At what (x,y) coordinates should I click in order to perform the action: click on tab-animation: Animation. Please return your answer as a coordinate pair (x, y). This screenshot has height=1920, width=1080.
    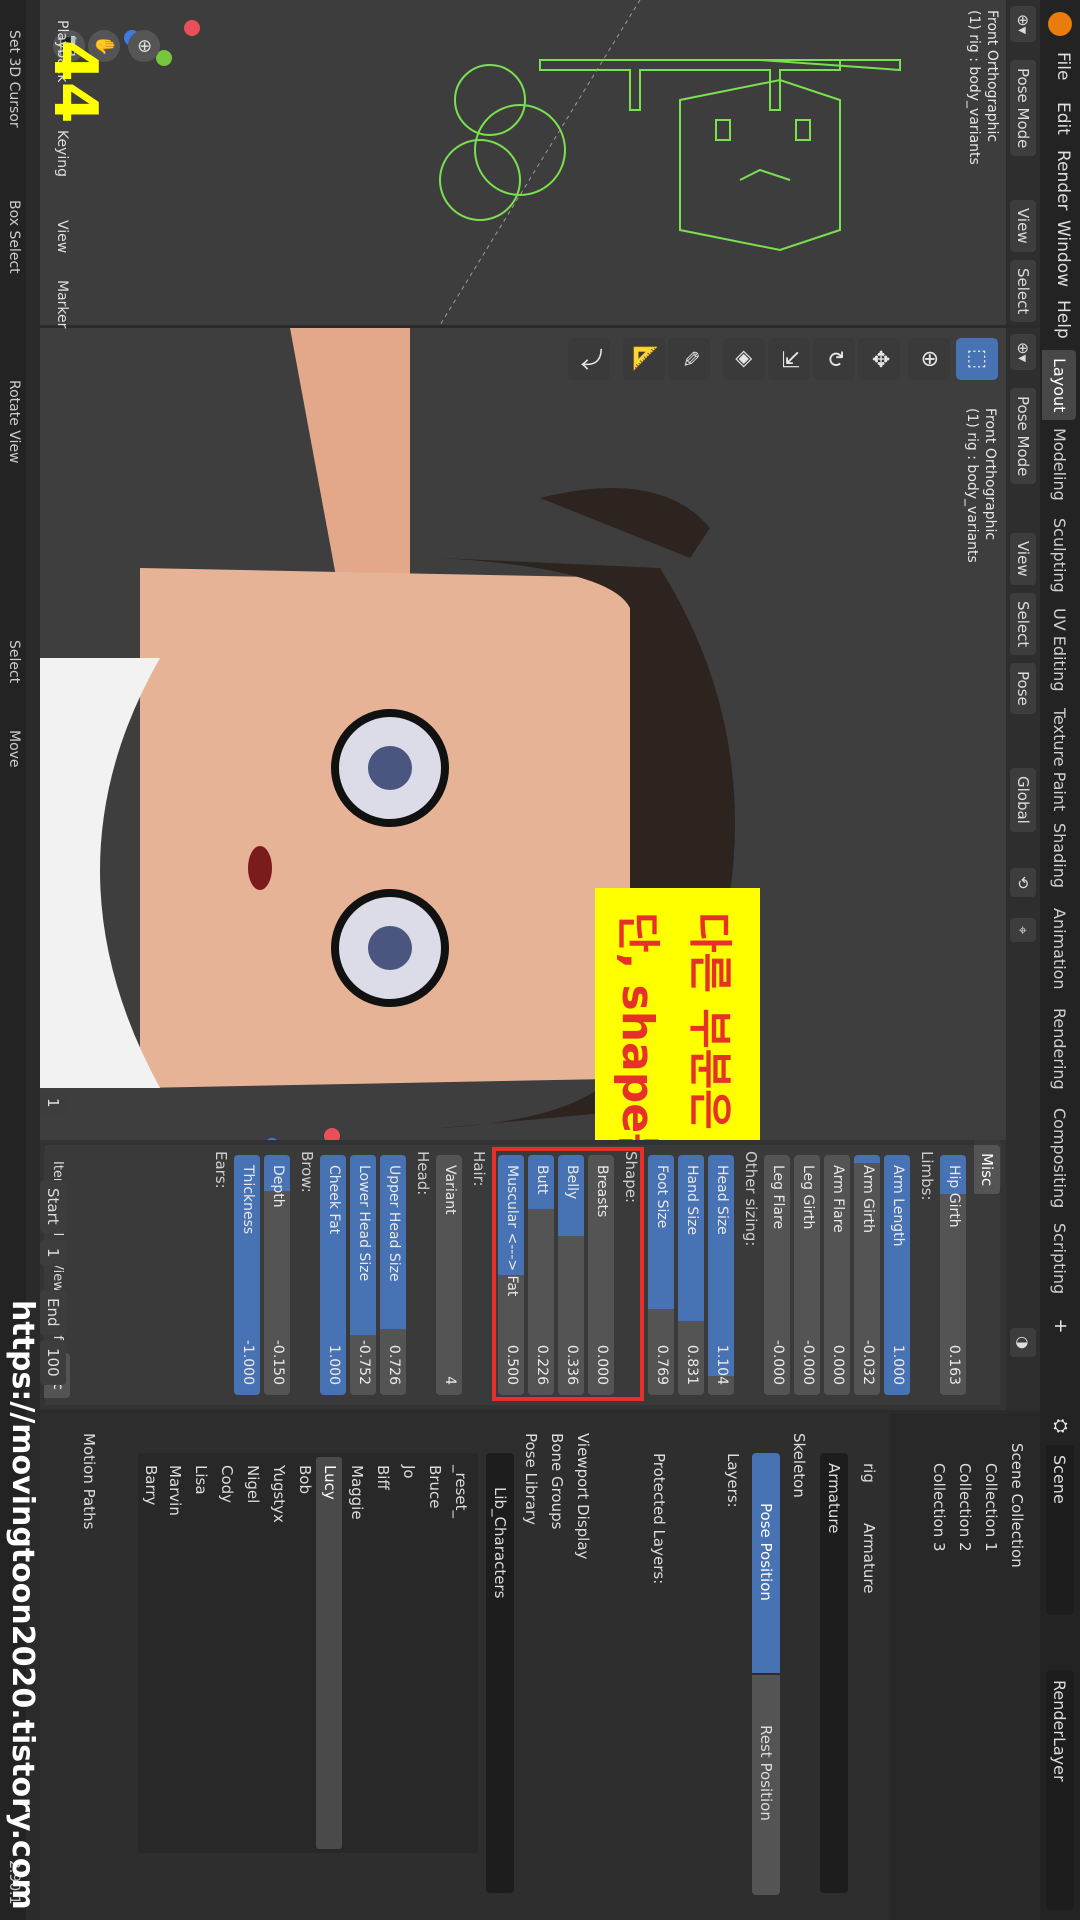
    Looking at the image, I should click on (1059, 949).